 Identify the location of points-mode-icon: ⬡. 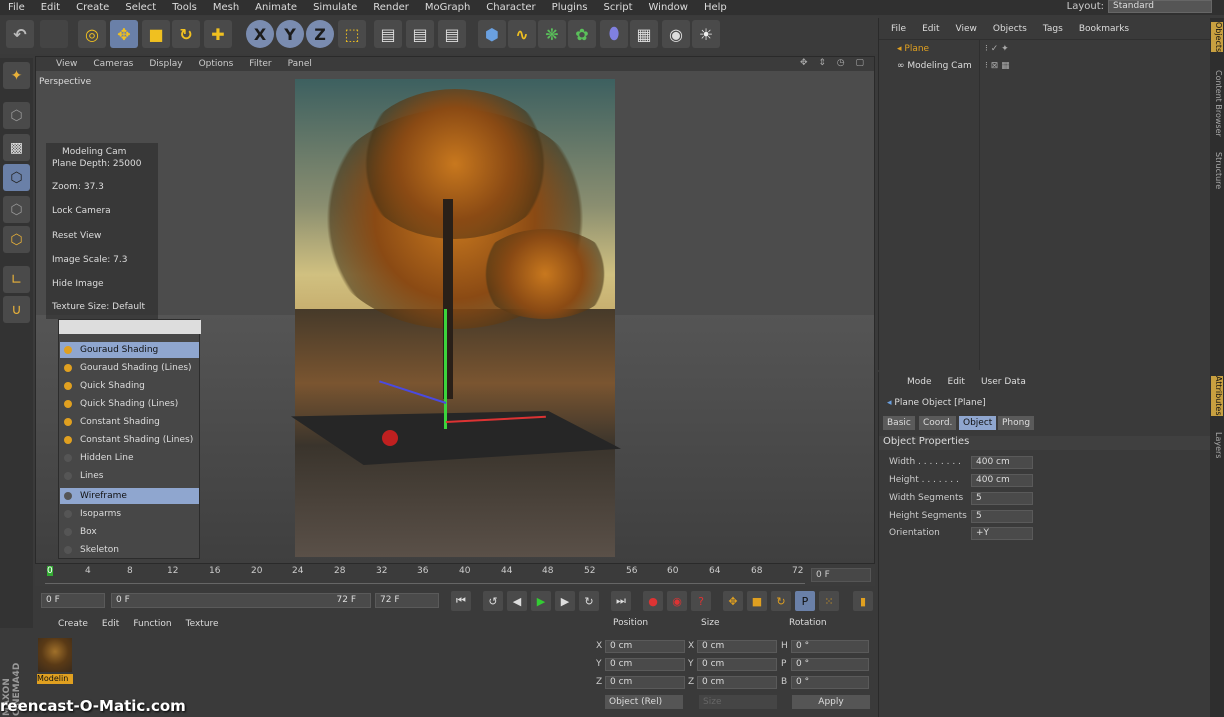
(16, 209).